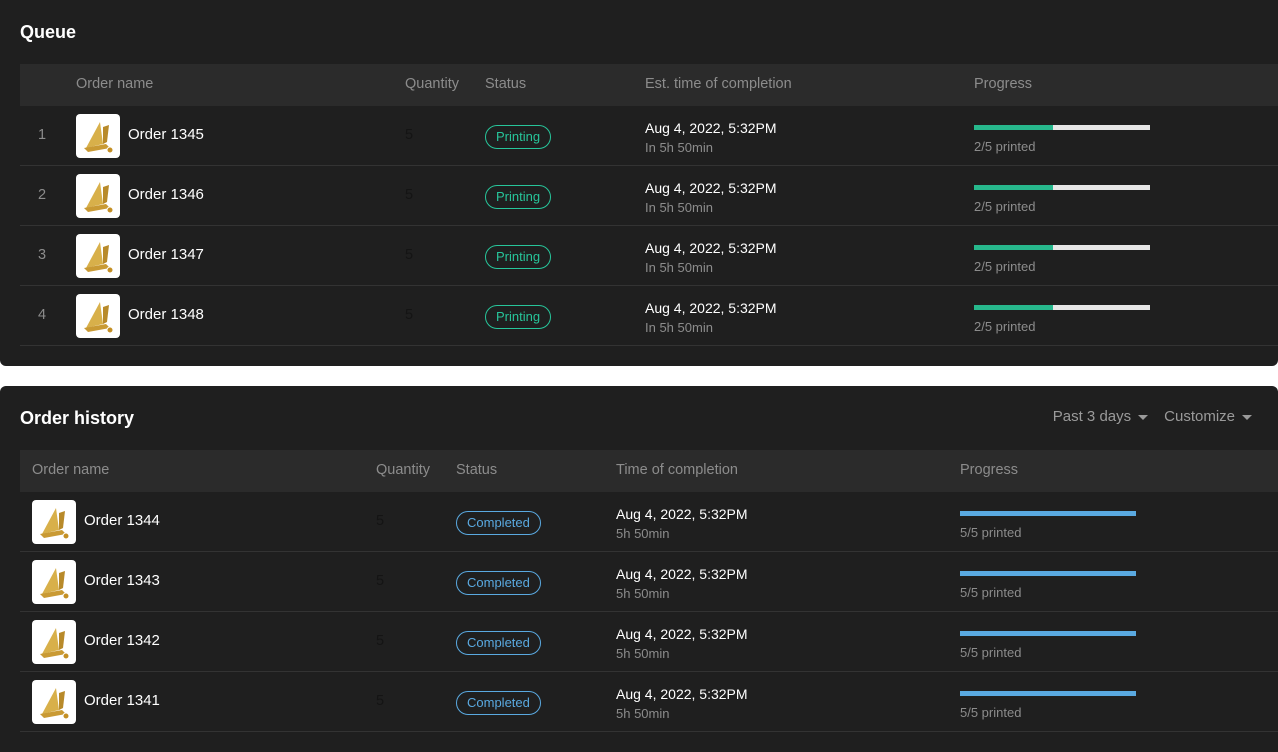 This screenshot has height=752, width=1278. I want to click on order-name-link: Order 1344, so click(122, 520).